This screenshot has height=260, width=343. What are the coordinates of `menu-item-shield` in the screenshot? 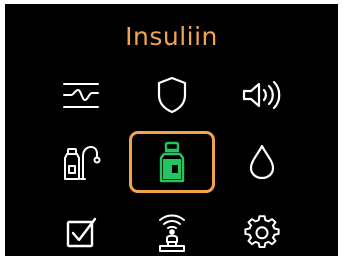 It's located at (172, 95).